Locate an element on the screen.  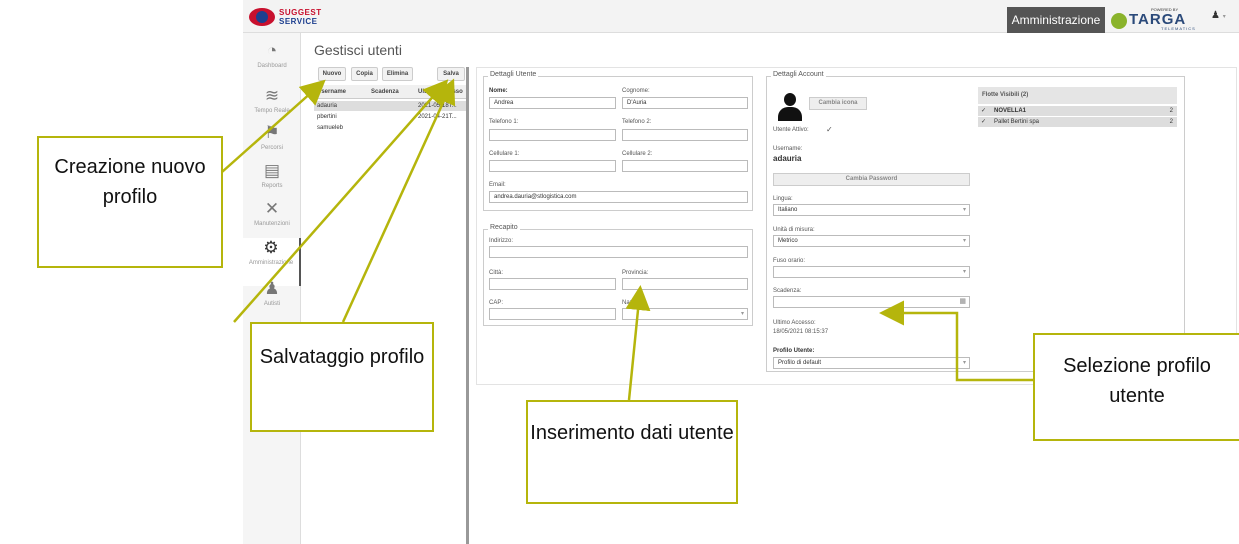
annotation-salvataggio: Salvataggio profilo is located at coordinates (342, 377).